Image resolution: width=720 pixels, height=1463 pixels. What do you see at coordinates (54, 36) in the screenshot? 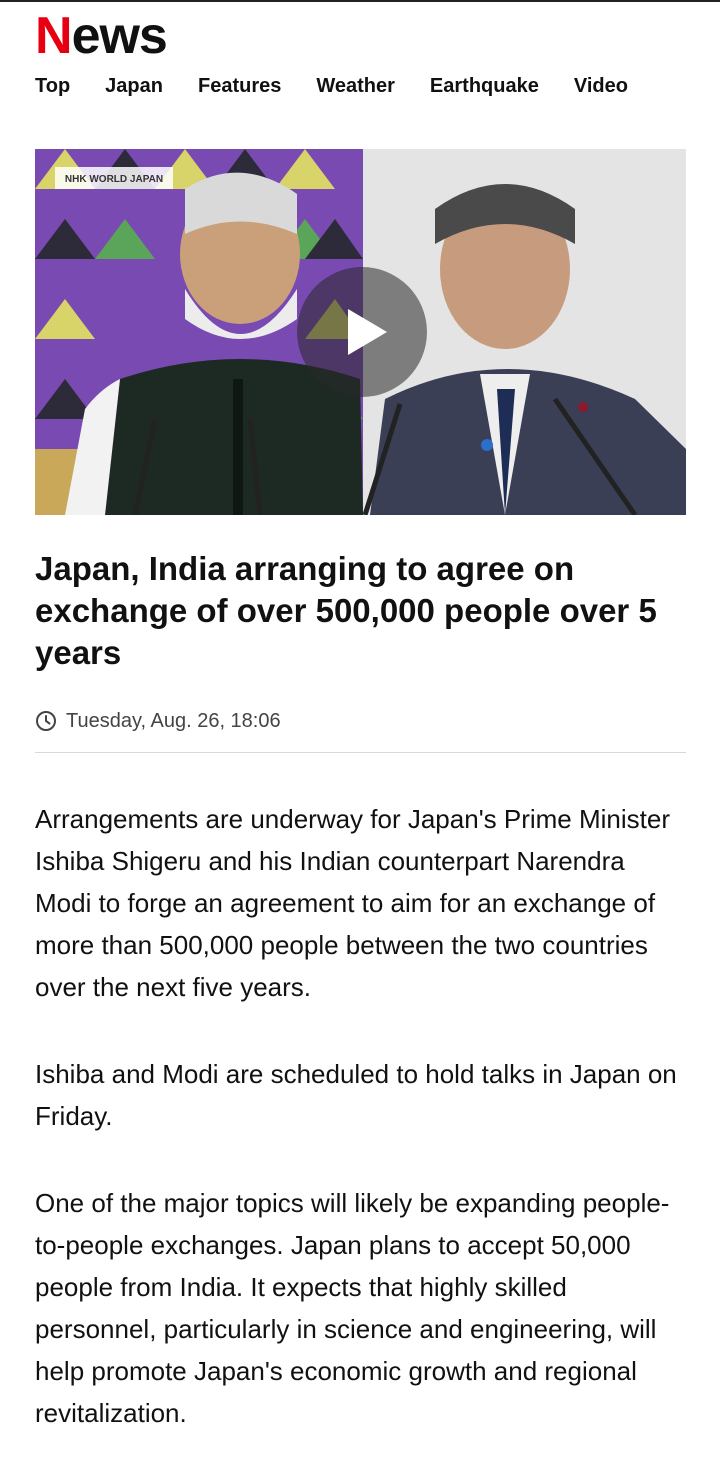
I see `logo-initial: N` at bounding box center [54, 36].